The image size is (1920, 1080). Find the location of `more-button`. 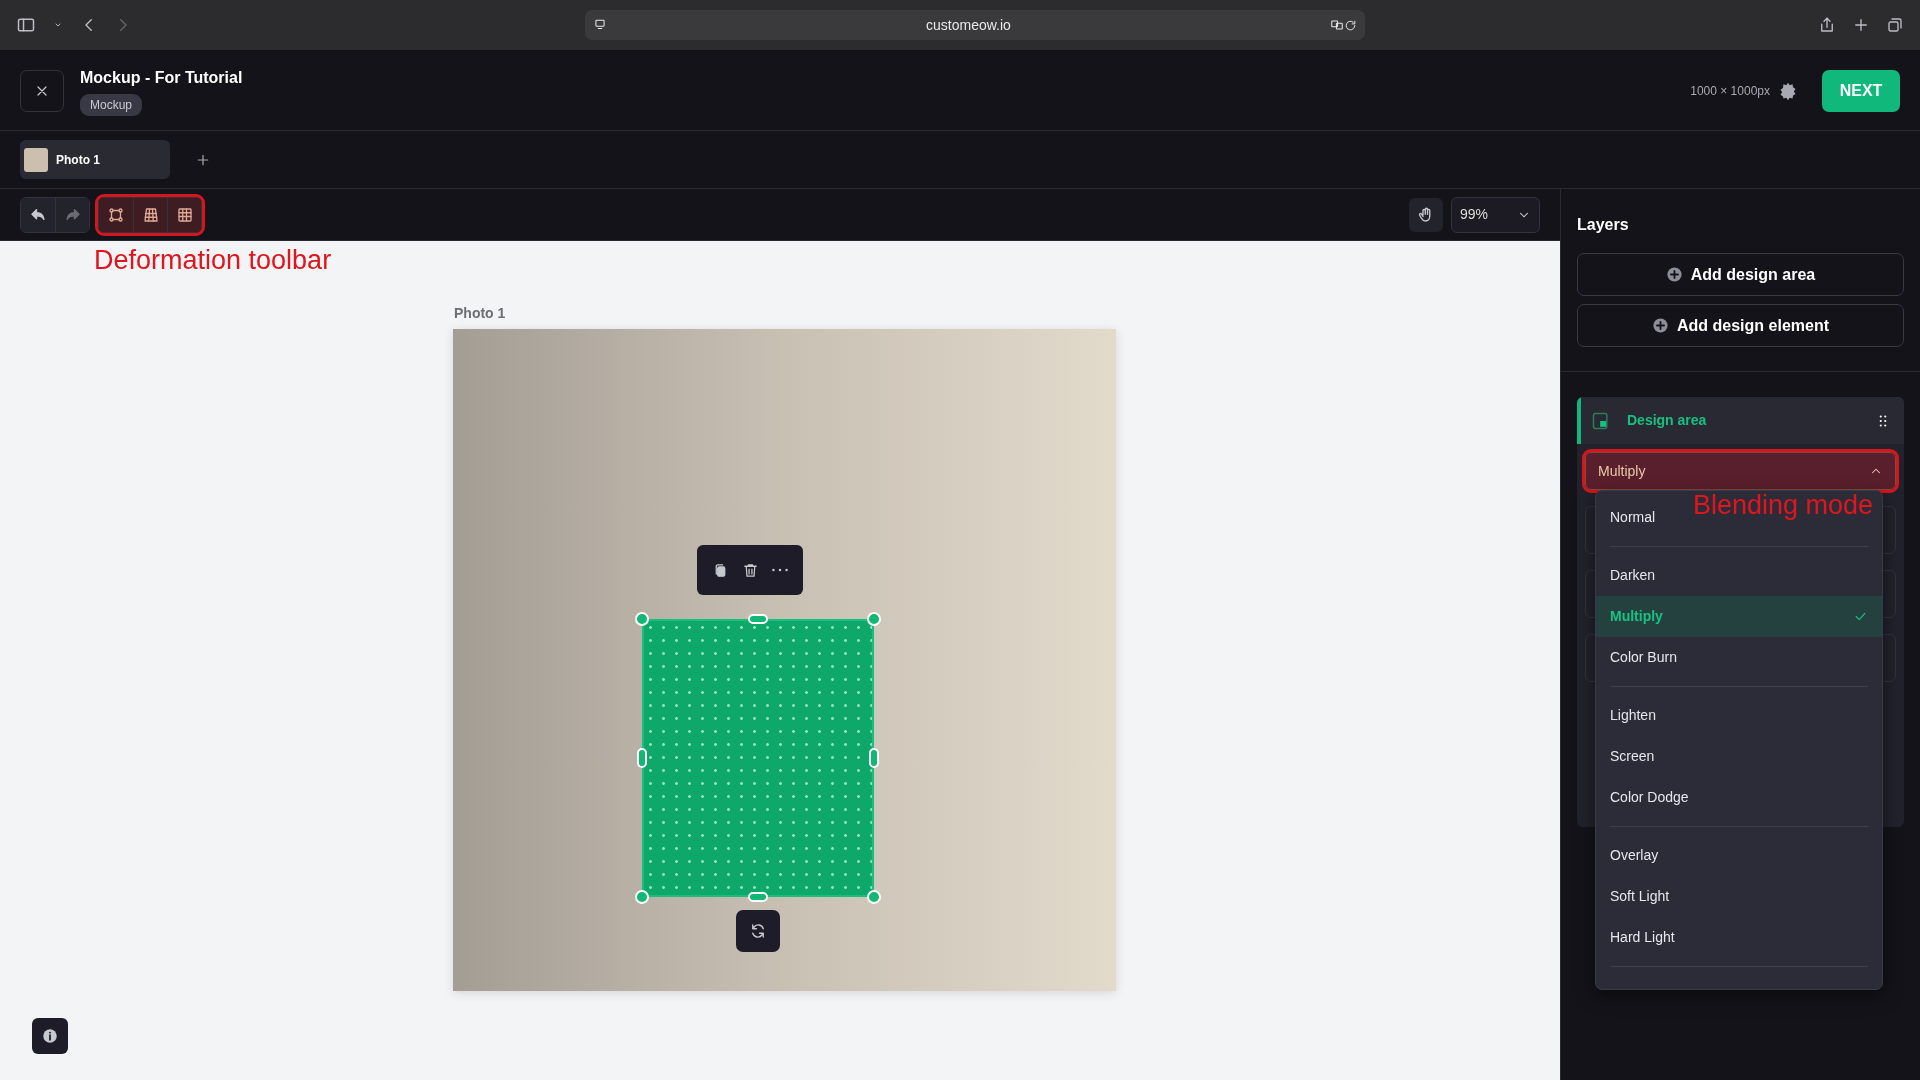

more-button is located at coordinates (780, 570).